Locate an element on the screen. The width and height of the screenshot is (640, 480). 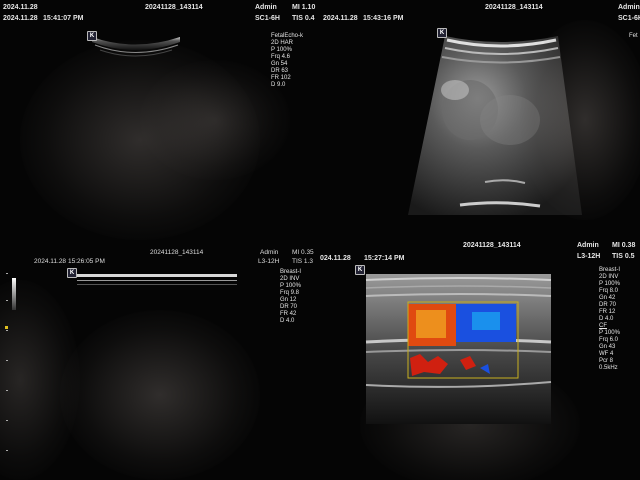
header-time: 15:41:07 PM is located at coordinates (63, 18).